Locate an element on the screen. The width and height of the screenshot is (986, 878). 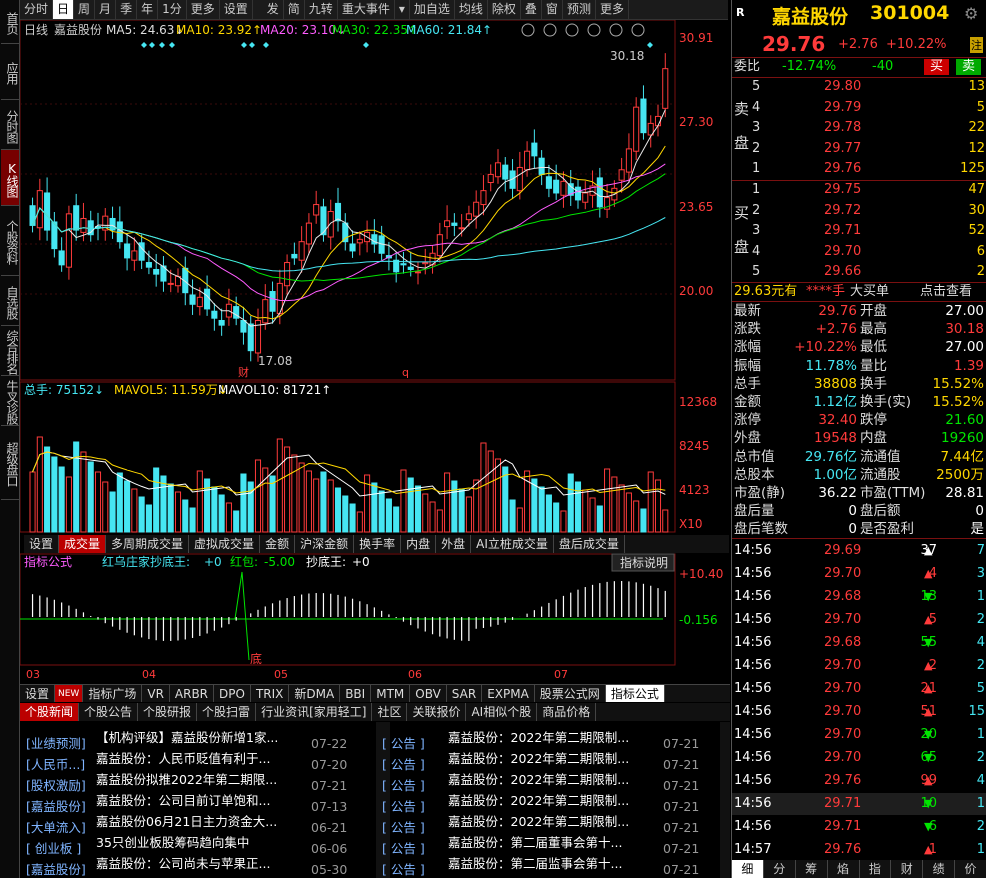
tick-row: 14:56 29.70 65 ▼ 2 is located at coordinates (859, 758).